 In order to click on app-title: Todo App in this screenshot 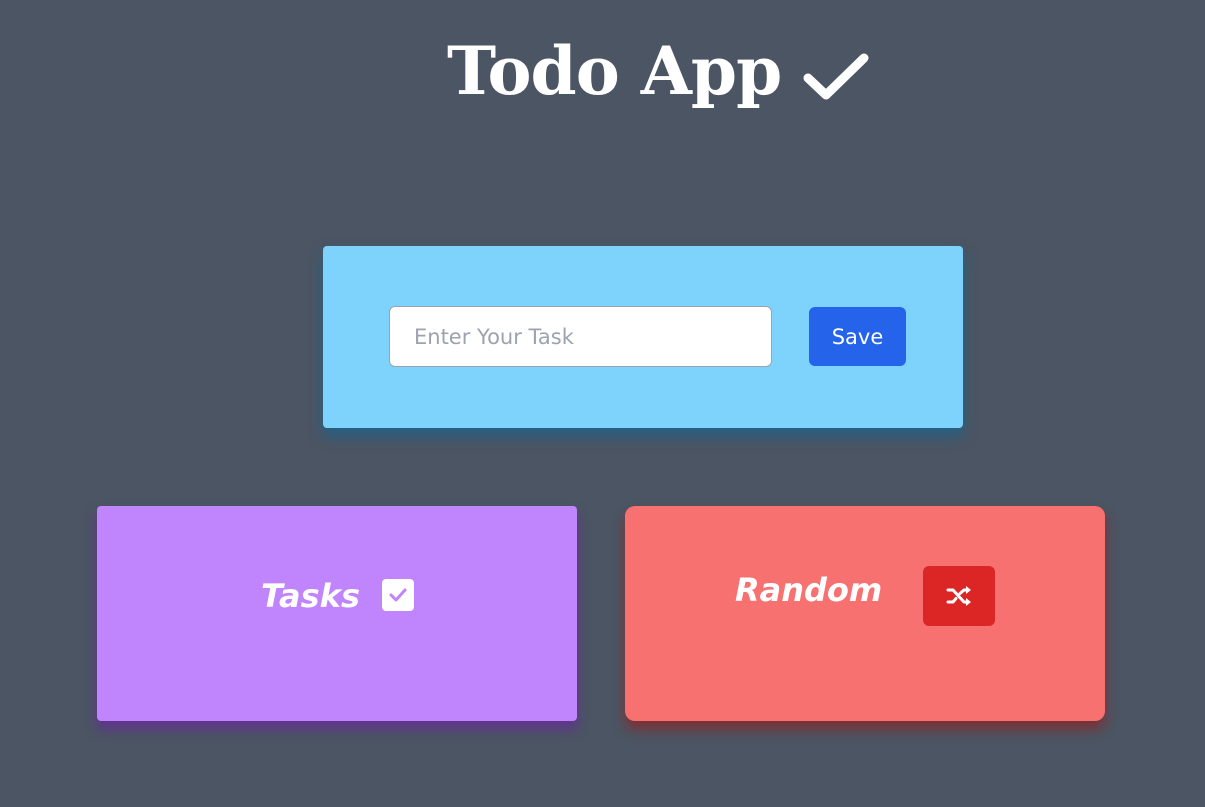, I will do `click(658, 71)`.